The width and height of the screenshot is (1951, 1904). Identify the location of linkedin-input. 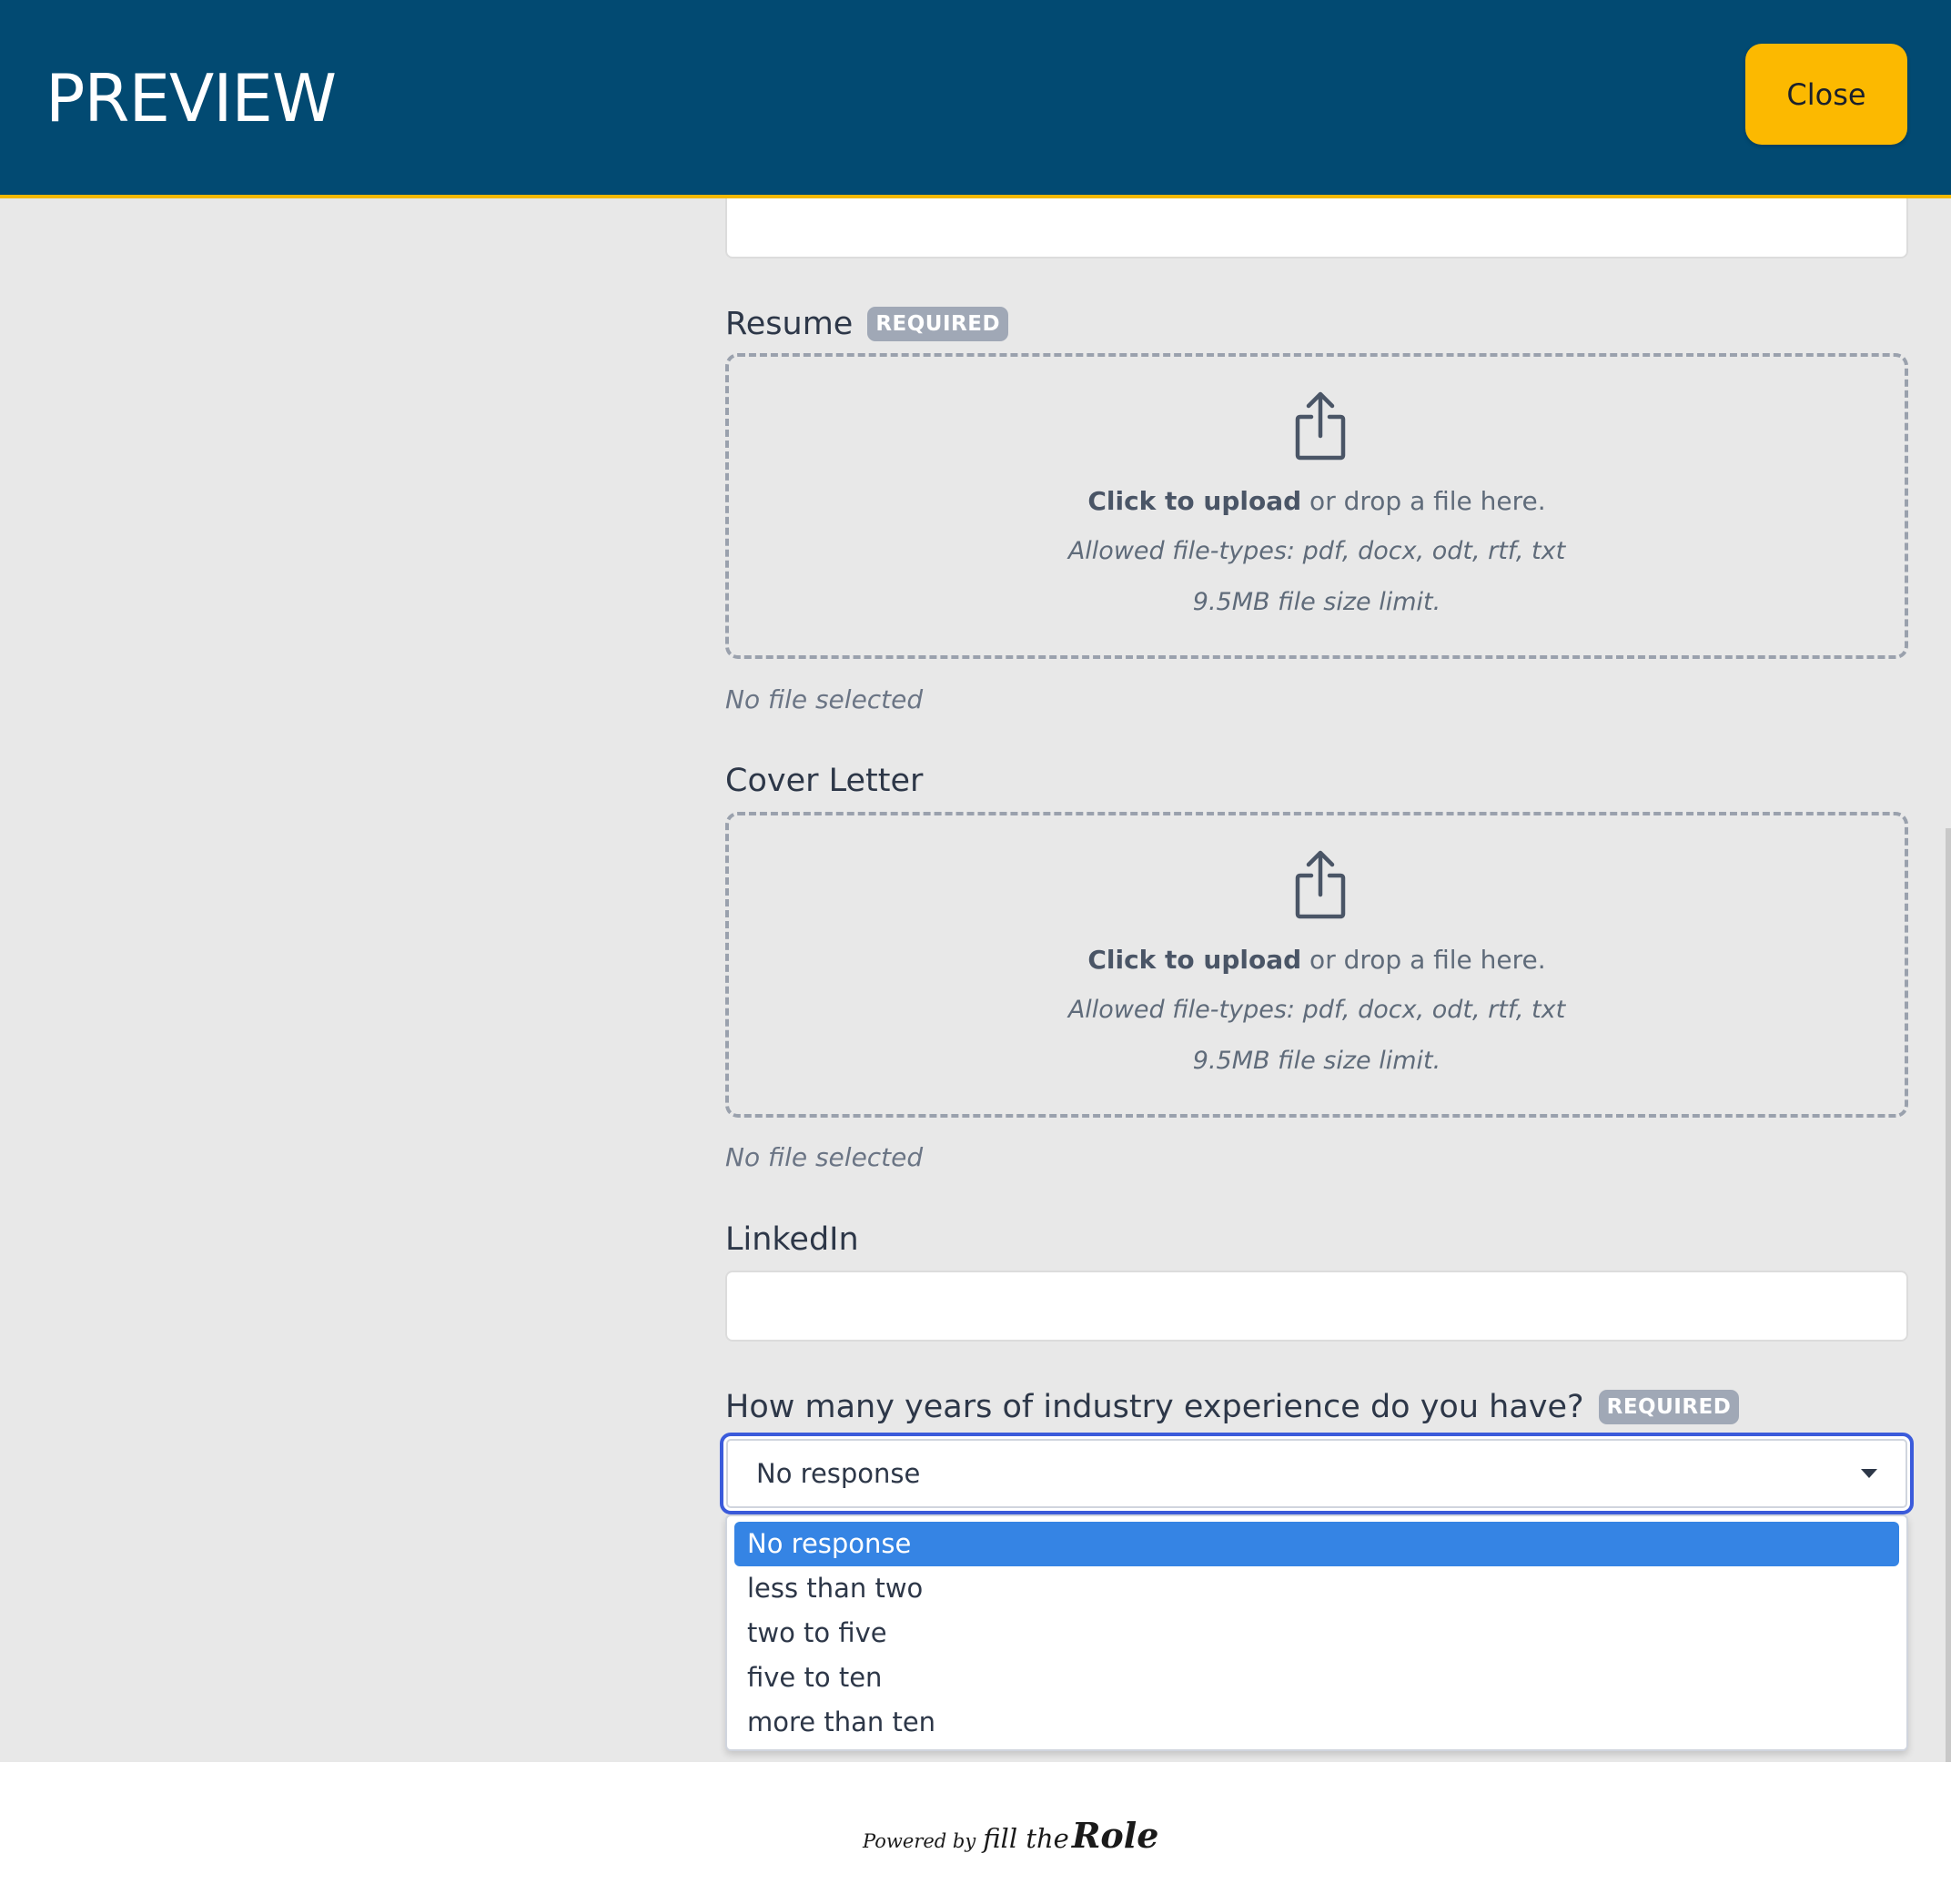
(1316, 1307).